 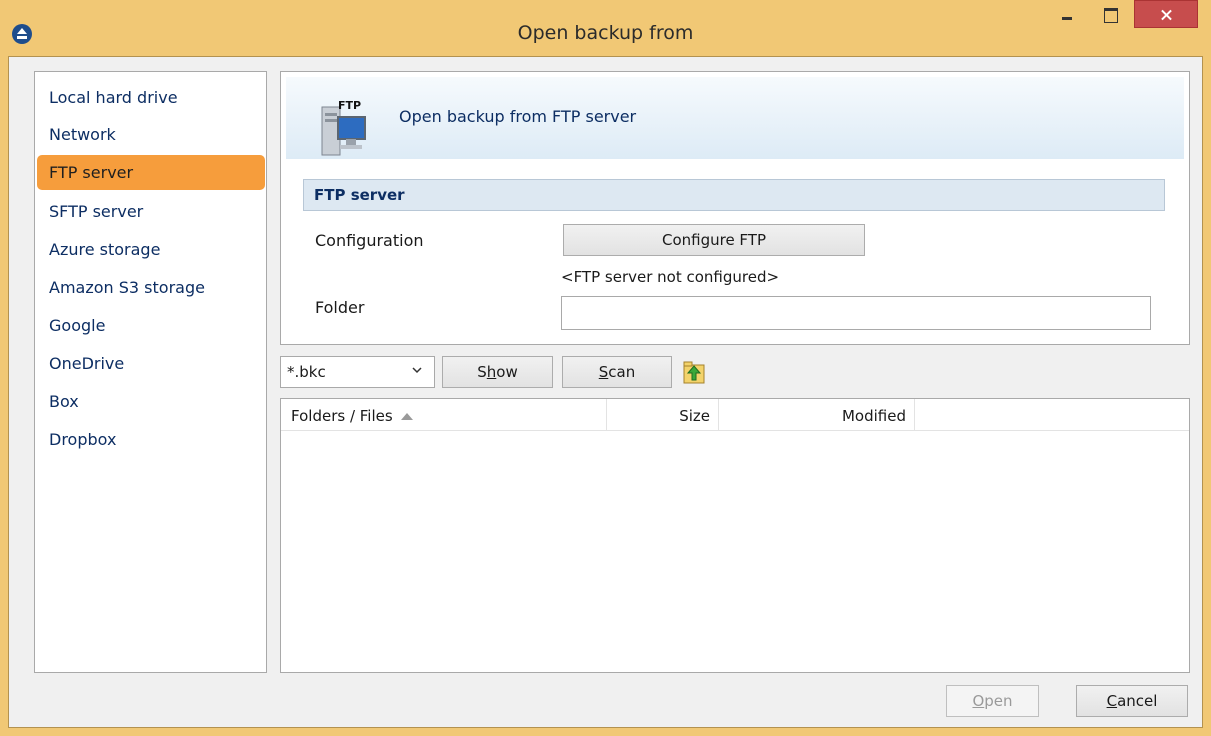 I want to click on sidebar-item-google: Google, so click(x=151, y=325).